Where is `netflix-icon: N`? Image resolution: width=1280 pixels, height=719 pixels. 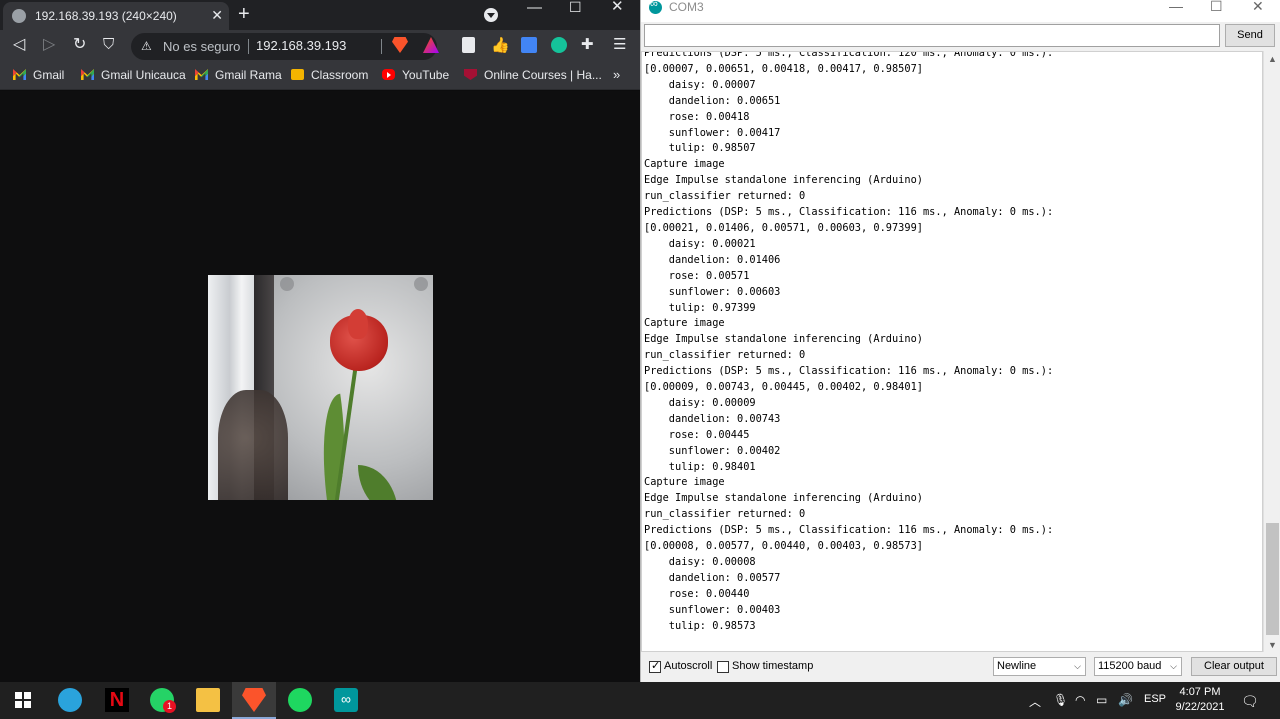
netflix-icon: N is located at coordinates (117, 700).